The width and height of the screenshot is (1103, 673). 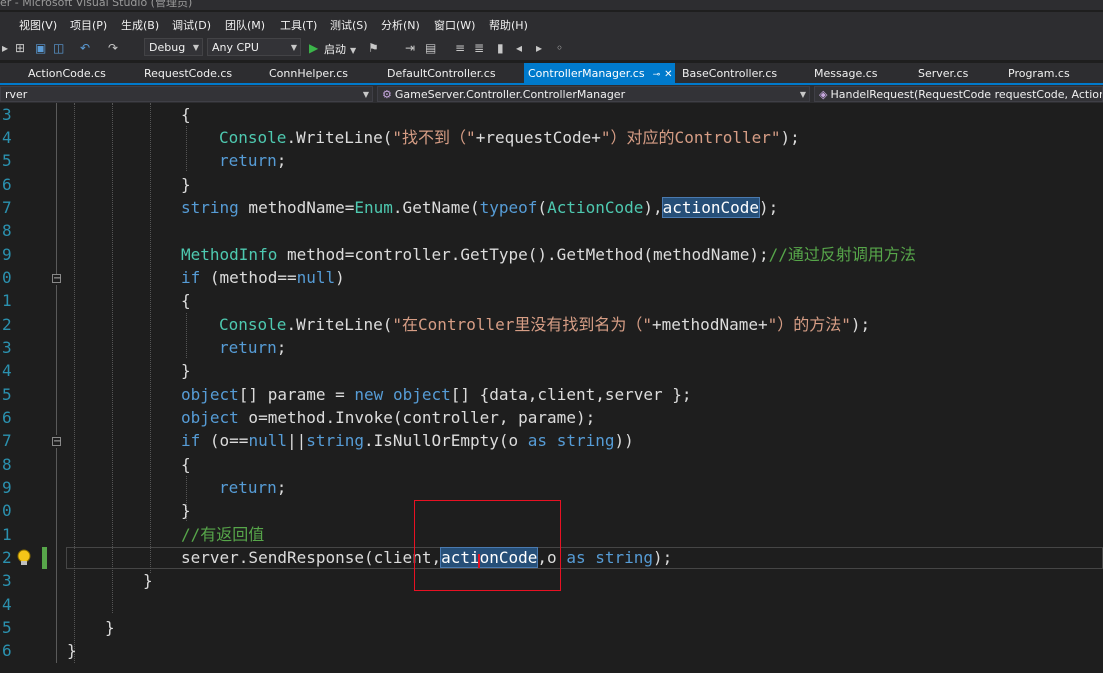 What do you see at coordinates (410, 48) in the screenshot?
I see `step-icon: ⇥` at bounding box center [410, 48].